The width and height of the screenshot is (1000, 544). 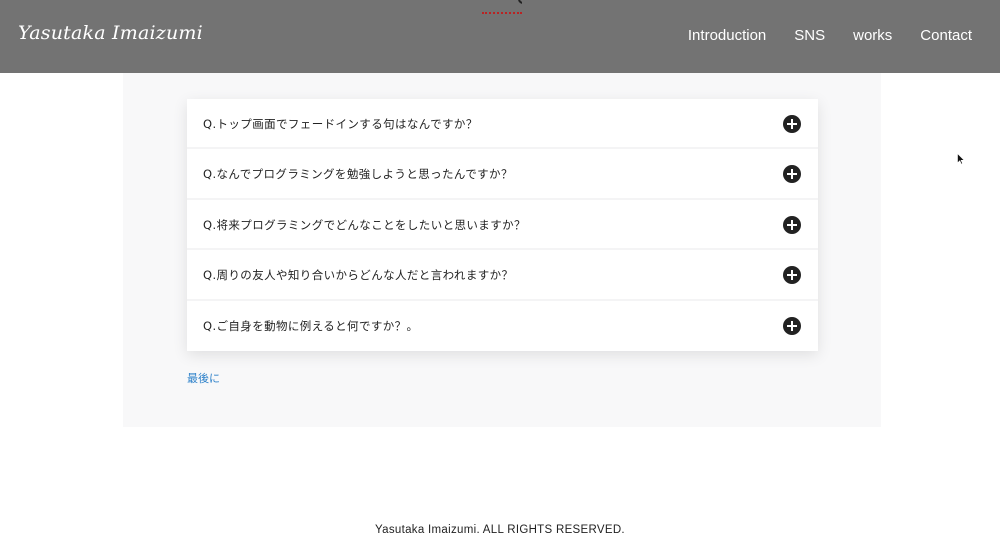 I want to click on faq-question: Q.ご自身を動物に例えると何ですか？。, so click(x=311, y=325).